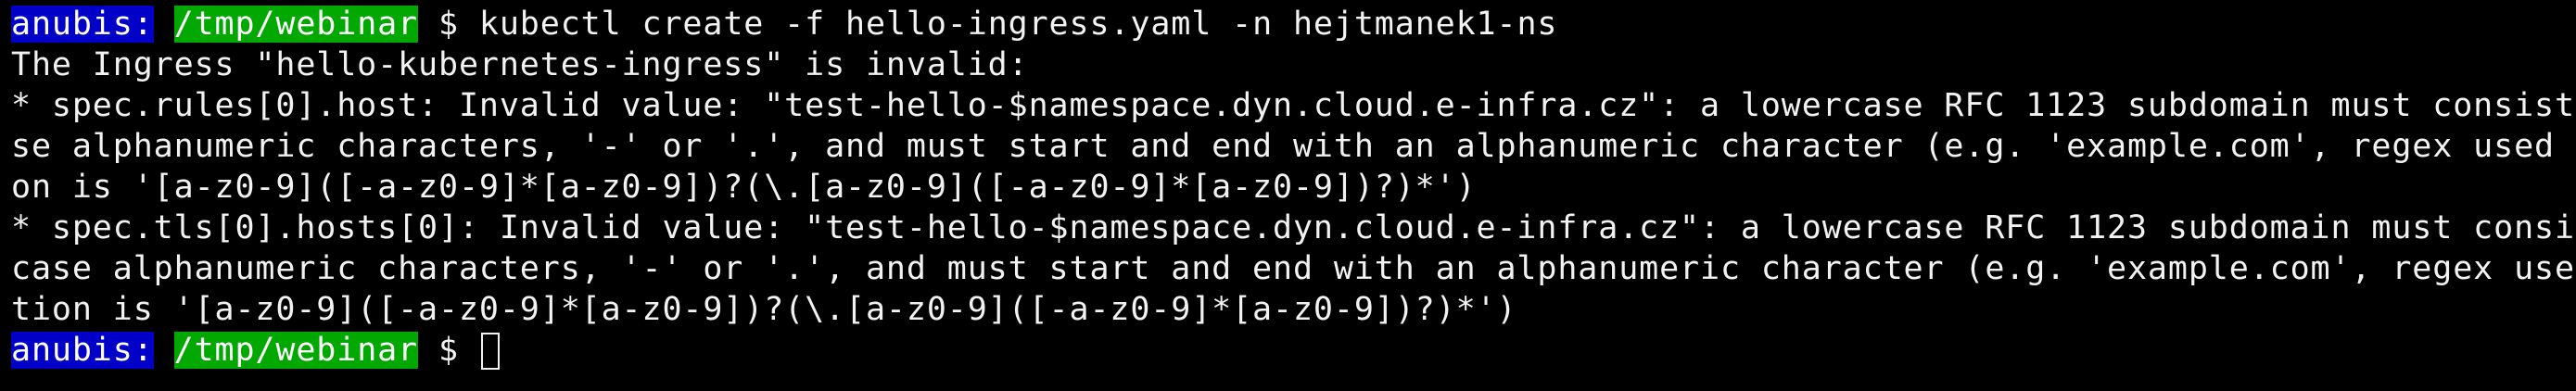 Image resolution: width=2576 pixels, height=391 pixels. What do you see at coordinates (490, 351) in the screenshot?
I see `text-cursor` at bounding box center [490, 351].